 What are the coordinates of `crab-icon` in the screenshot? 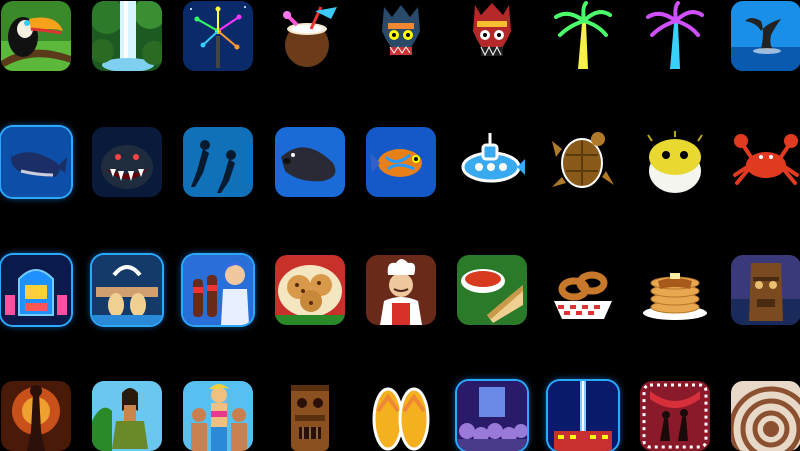 It's located at (765, 162).